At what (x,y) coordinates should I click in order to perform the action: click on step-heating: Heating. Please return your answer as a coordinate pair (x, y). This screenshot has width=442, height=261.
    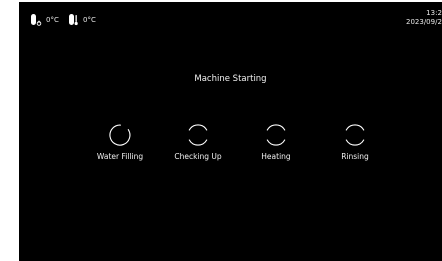
    Looking at the image, I should click on (276, 141).